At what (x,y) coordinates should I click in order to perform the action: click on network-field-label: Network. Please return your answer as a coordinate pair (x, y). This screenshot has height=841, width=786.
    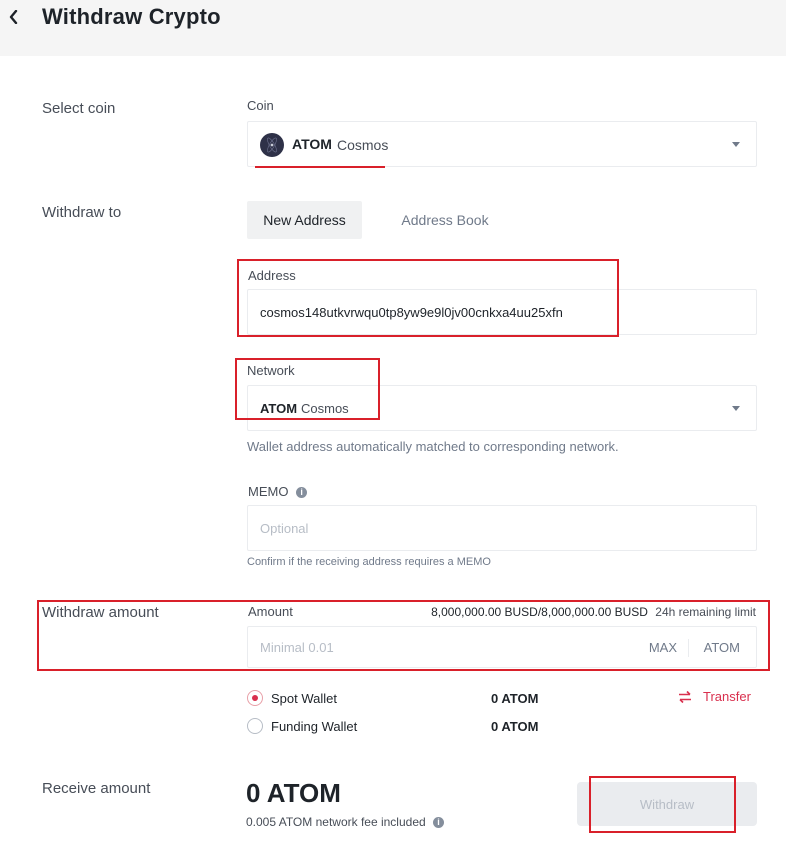
    Looking at the image, I should click on (271, 370).